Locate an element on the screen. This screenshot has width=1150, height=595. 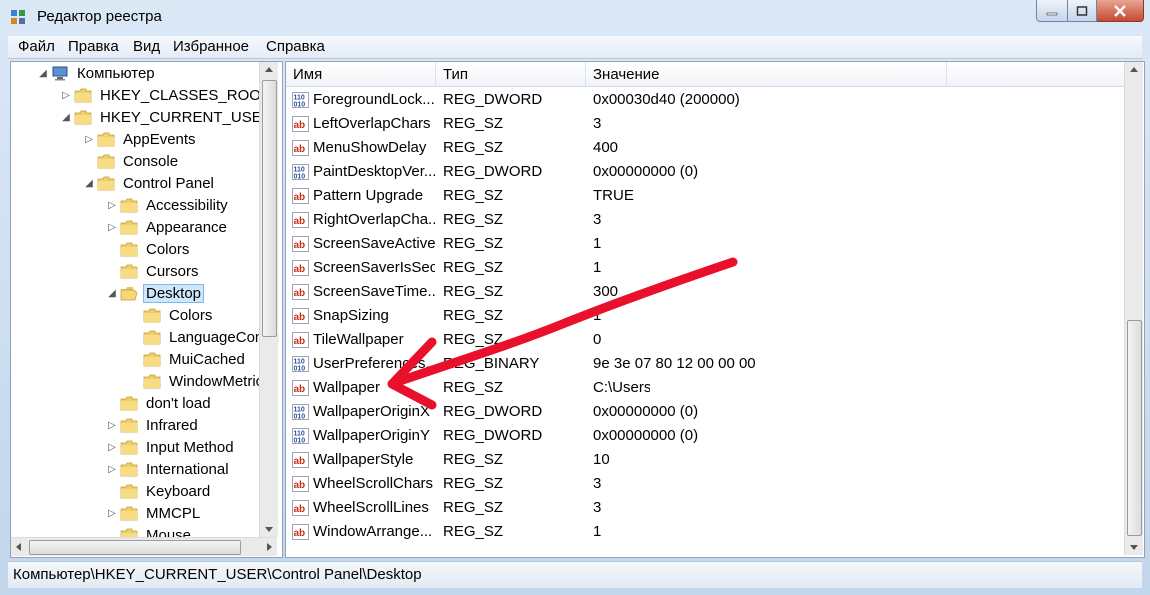
scroll-left-icon is located at coordinates (19, 547).